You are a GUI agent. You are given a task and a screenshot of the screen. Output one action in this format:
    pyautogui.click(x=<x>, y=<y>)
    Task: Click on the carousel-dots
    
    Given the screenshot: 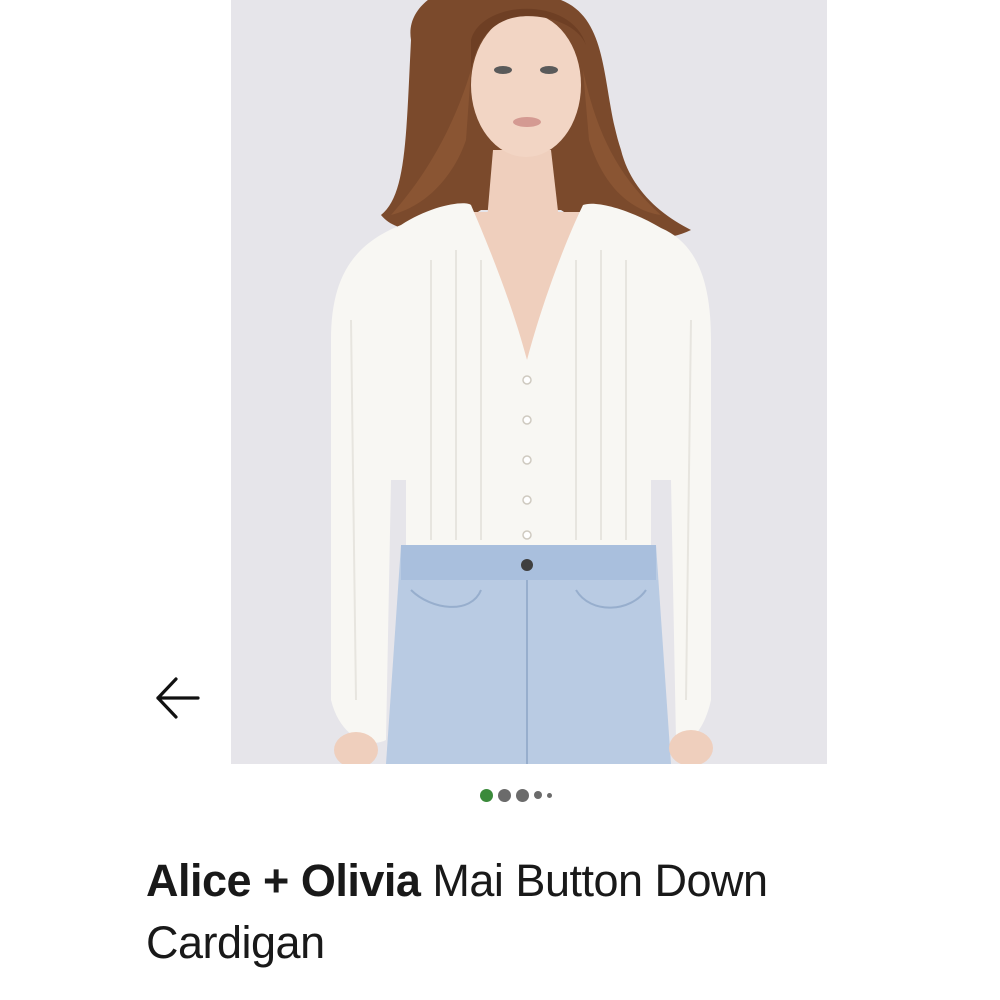 What is the action you would take?
    pyautogui.click(x=530, y=795)
    